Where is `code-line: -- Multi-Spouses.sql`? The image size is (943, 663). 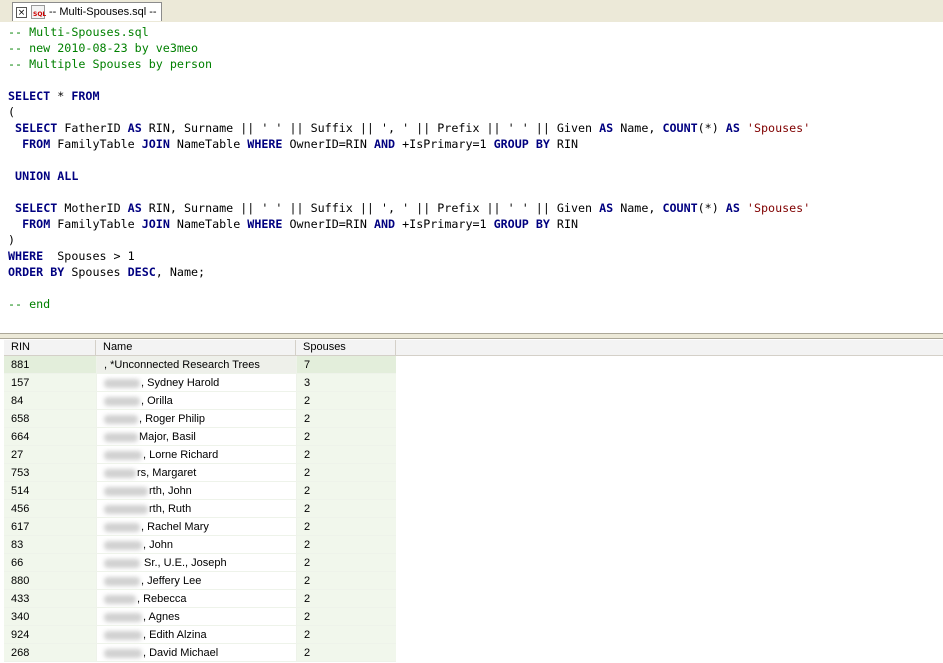 code-line: -- Multi-Spouses.sql is located at coordinates (409, 32).